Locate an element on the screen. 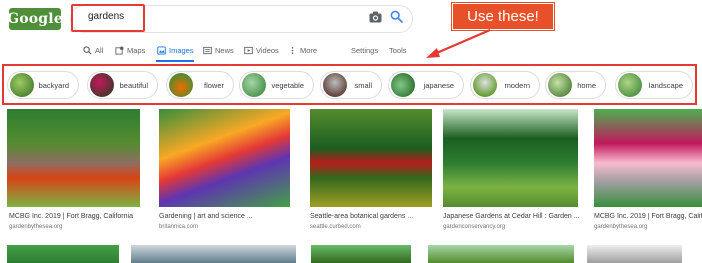  chip-label: vegetable is located at coordinates (287, 85).